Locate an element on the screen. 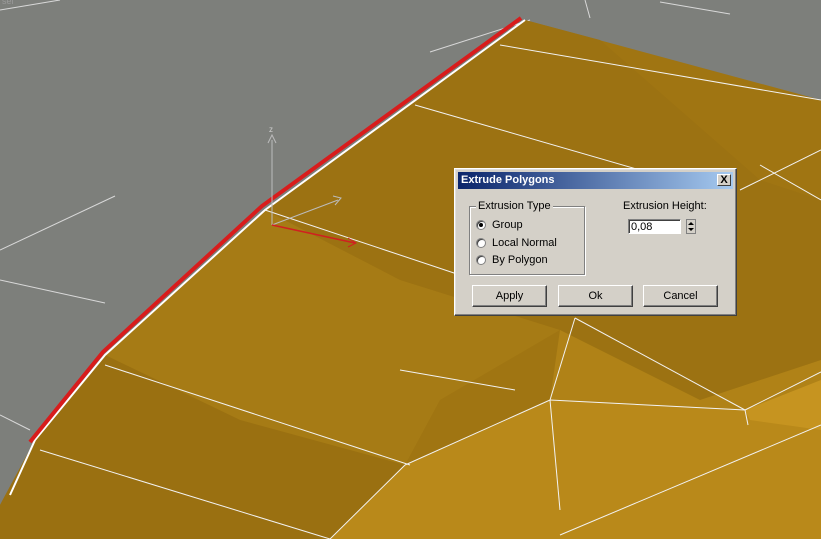 This screenshot has width=821, height=539. dialog-titlebar: Extrude Polygons X is located at coordinates (595, 180).